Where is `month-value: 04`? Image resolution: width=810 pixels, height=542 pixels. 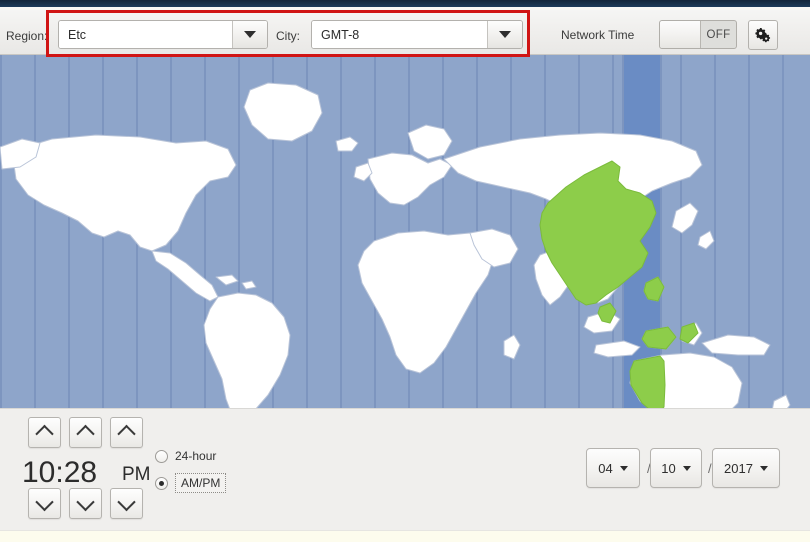 month-value: 04 is located at coordinates (605, 468).